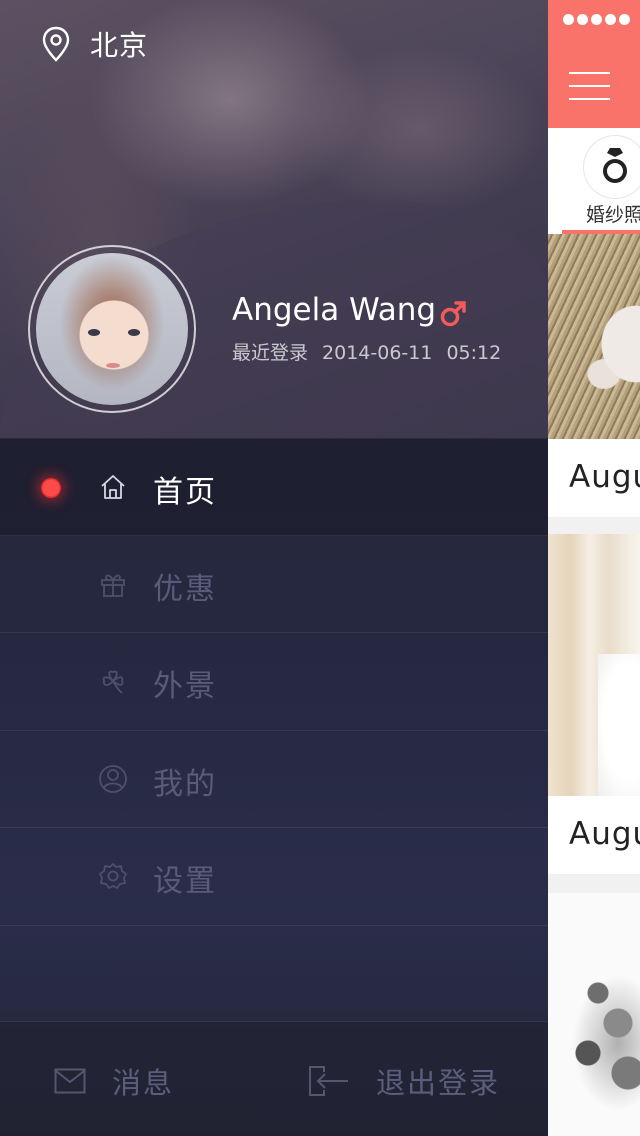 The width and height of the screenshot is (640, 1136). What do you see at coordinates (113, 778) in the screenshot?
I see `user-icon` at bounding box center [113, 778].